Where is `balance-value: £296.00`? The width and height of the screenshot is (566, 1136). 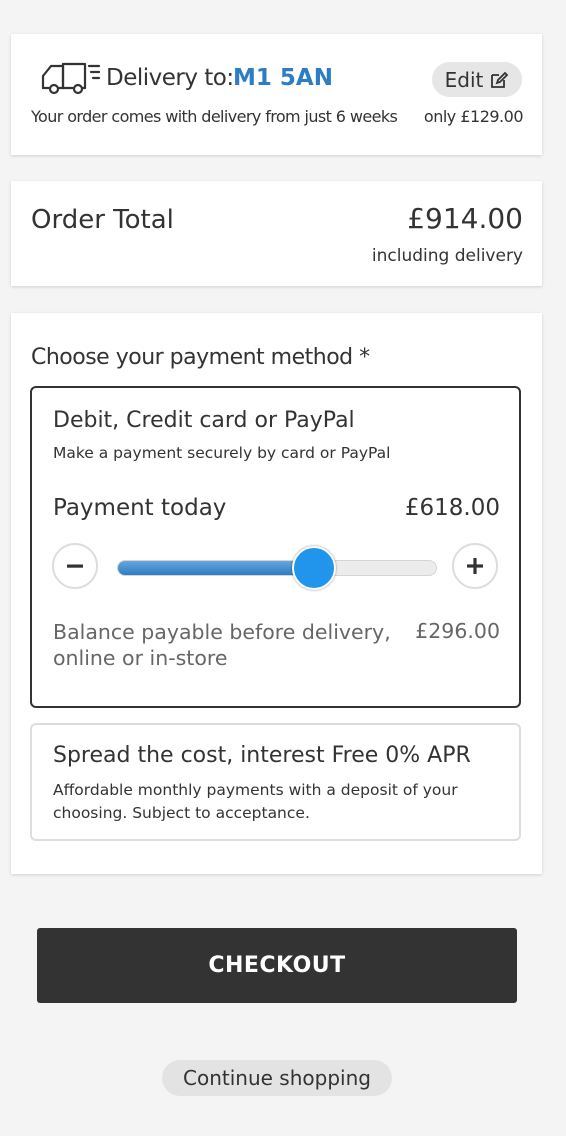 balance-value: £296.00 is located at coordinates (457, 631).